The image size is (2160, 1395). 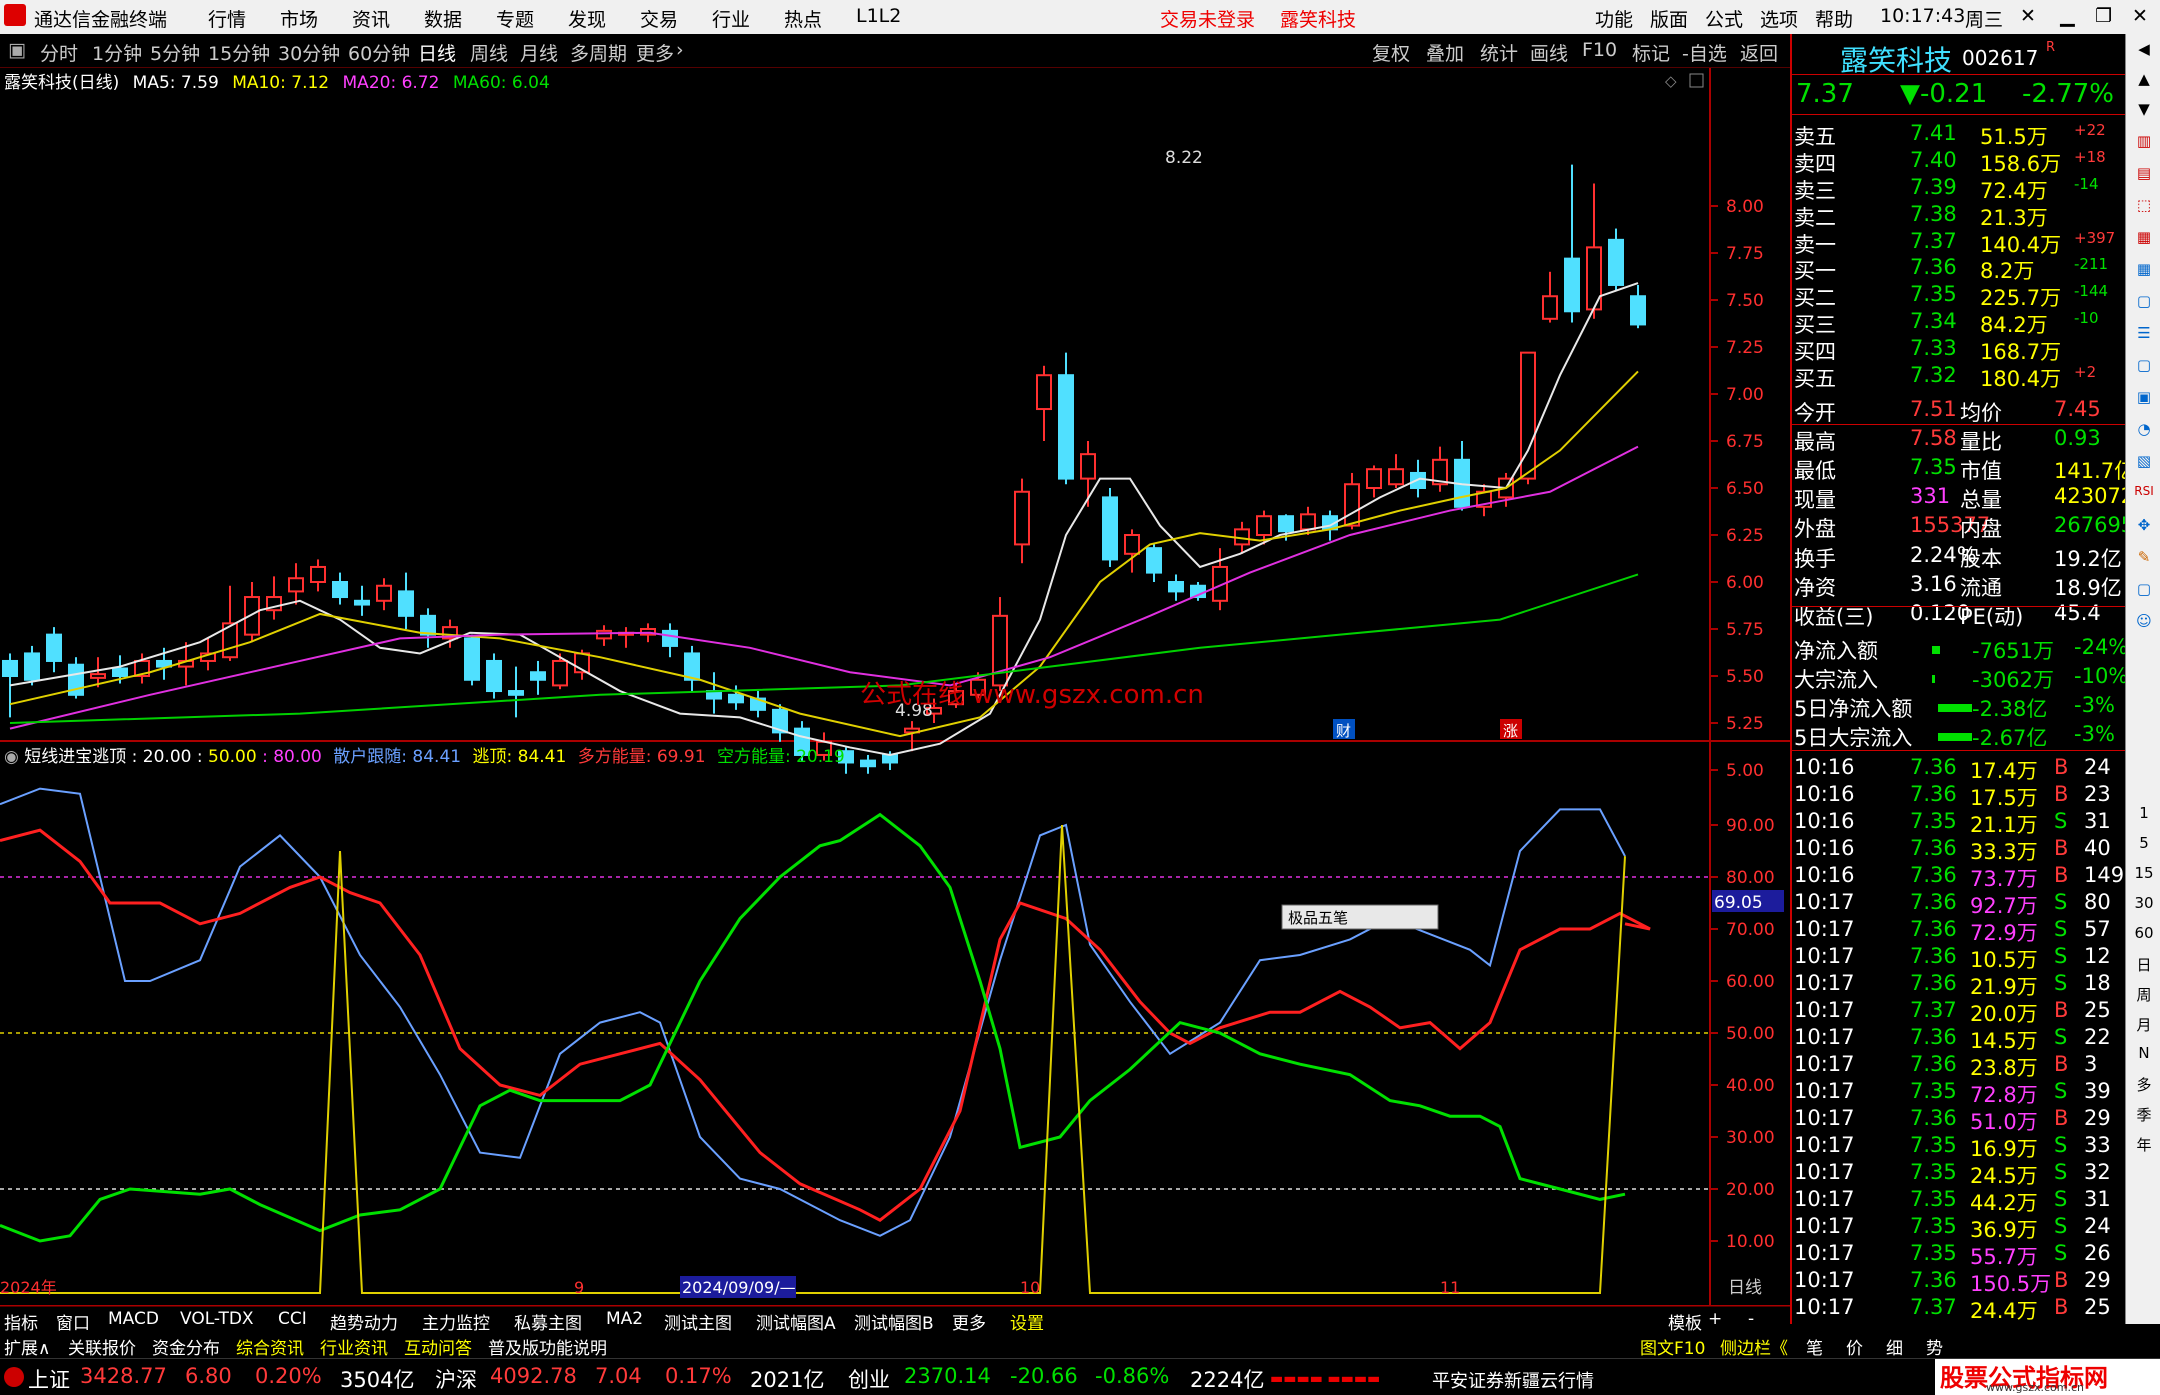 What do you see at coordinates (443, 18) in the screenshot?
I see `menu-item-data: 数据` at bounding box center [443, 18].